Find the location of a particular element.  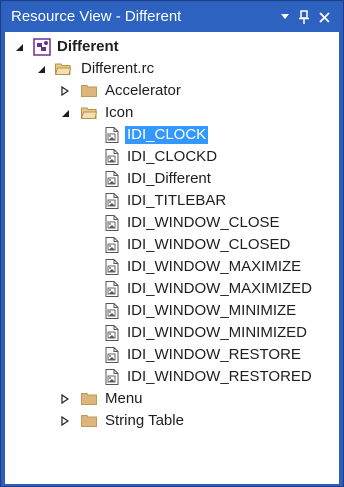

tree-node-rc-file-label: Different.rc is located at coordinates (118, 68).